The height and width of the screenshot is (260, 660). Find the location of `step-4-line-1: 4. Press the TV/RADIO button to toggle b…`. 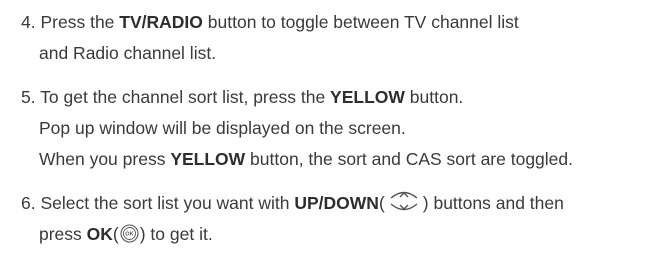

step-4-line-1: 4. Press the TV/RADIO button to toggle b… is located at coordinates (270, 22).